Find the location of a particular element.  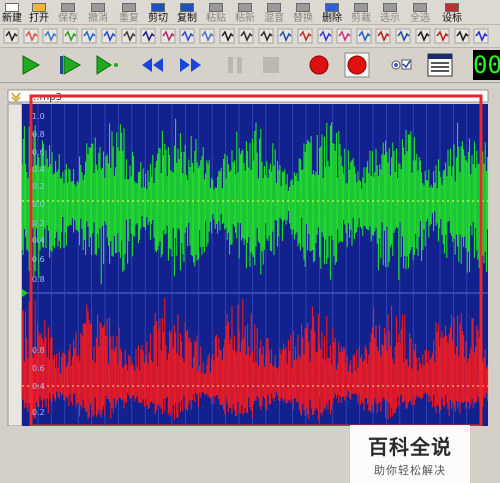

record-icon is located at coordinates (319, 65).